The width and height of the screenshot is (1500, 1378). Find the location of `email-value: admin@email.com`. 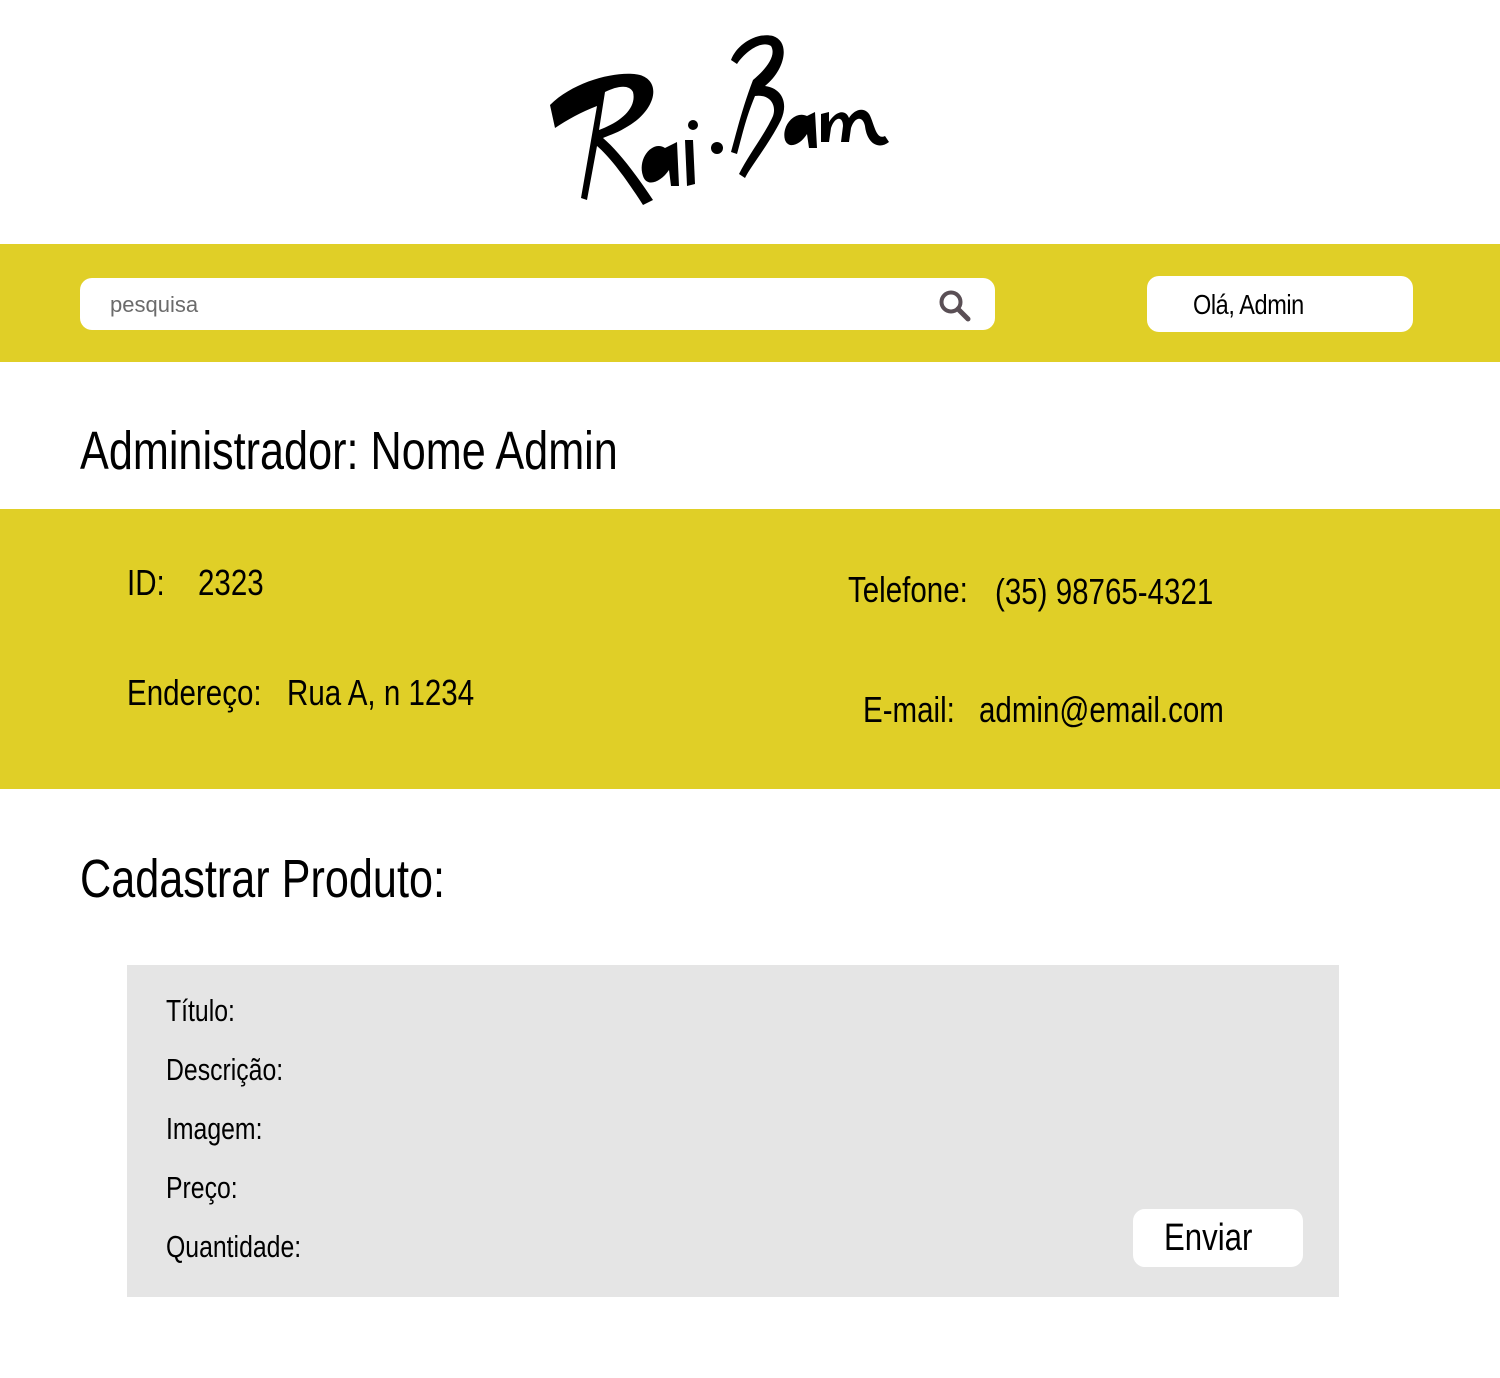

email-value: admin@email.com is located at coordinates (1101, 709).